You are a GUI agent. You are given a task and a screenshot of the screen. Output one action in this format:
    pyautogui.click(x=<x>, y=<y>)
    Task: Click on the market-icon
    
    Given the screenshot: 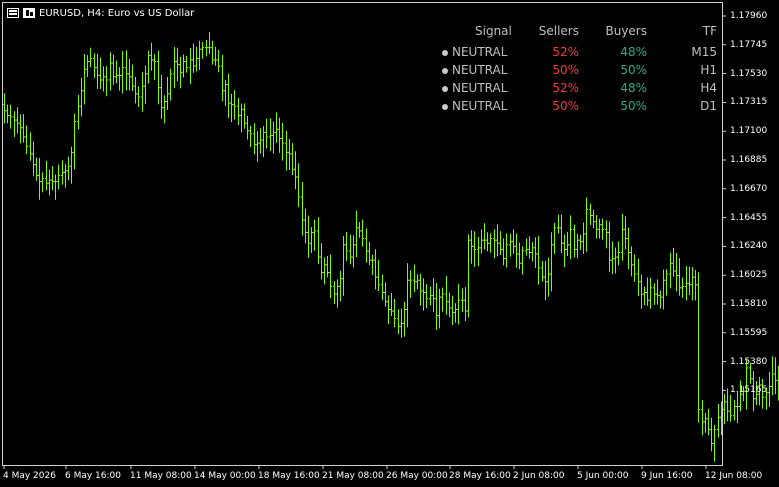 What is the action you would take?
    pyautogui.click(x=29, y=13)
    